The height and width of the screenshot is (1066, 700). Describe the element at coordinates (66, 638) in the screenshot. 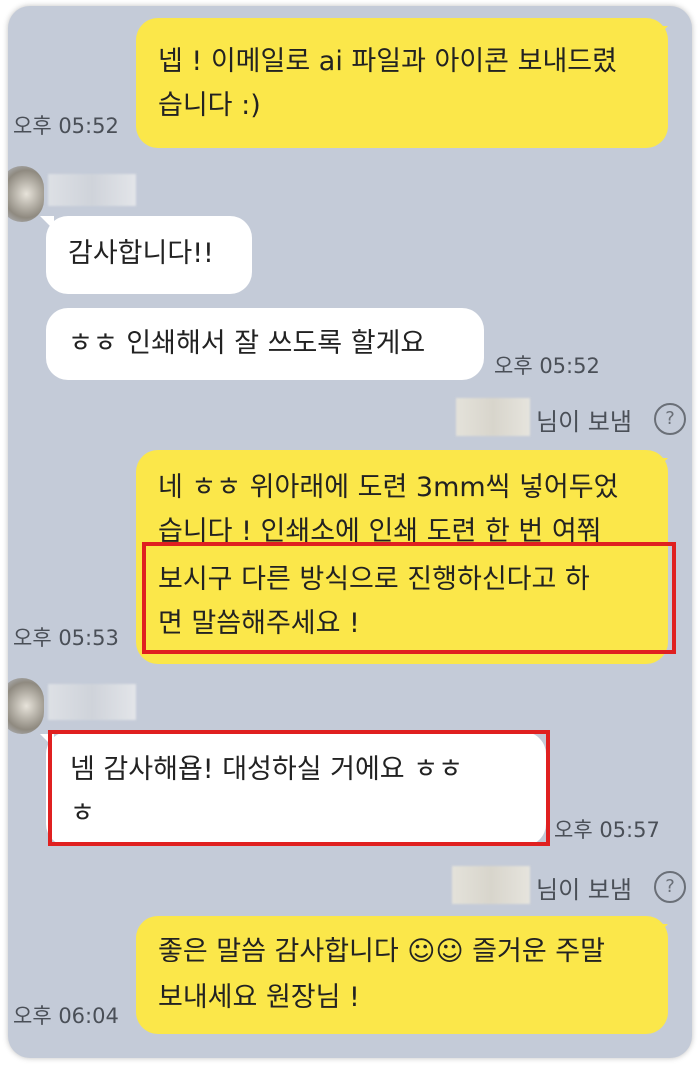

I see `message-time: 오후 05:53` at that location.